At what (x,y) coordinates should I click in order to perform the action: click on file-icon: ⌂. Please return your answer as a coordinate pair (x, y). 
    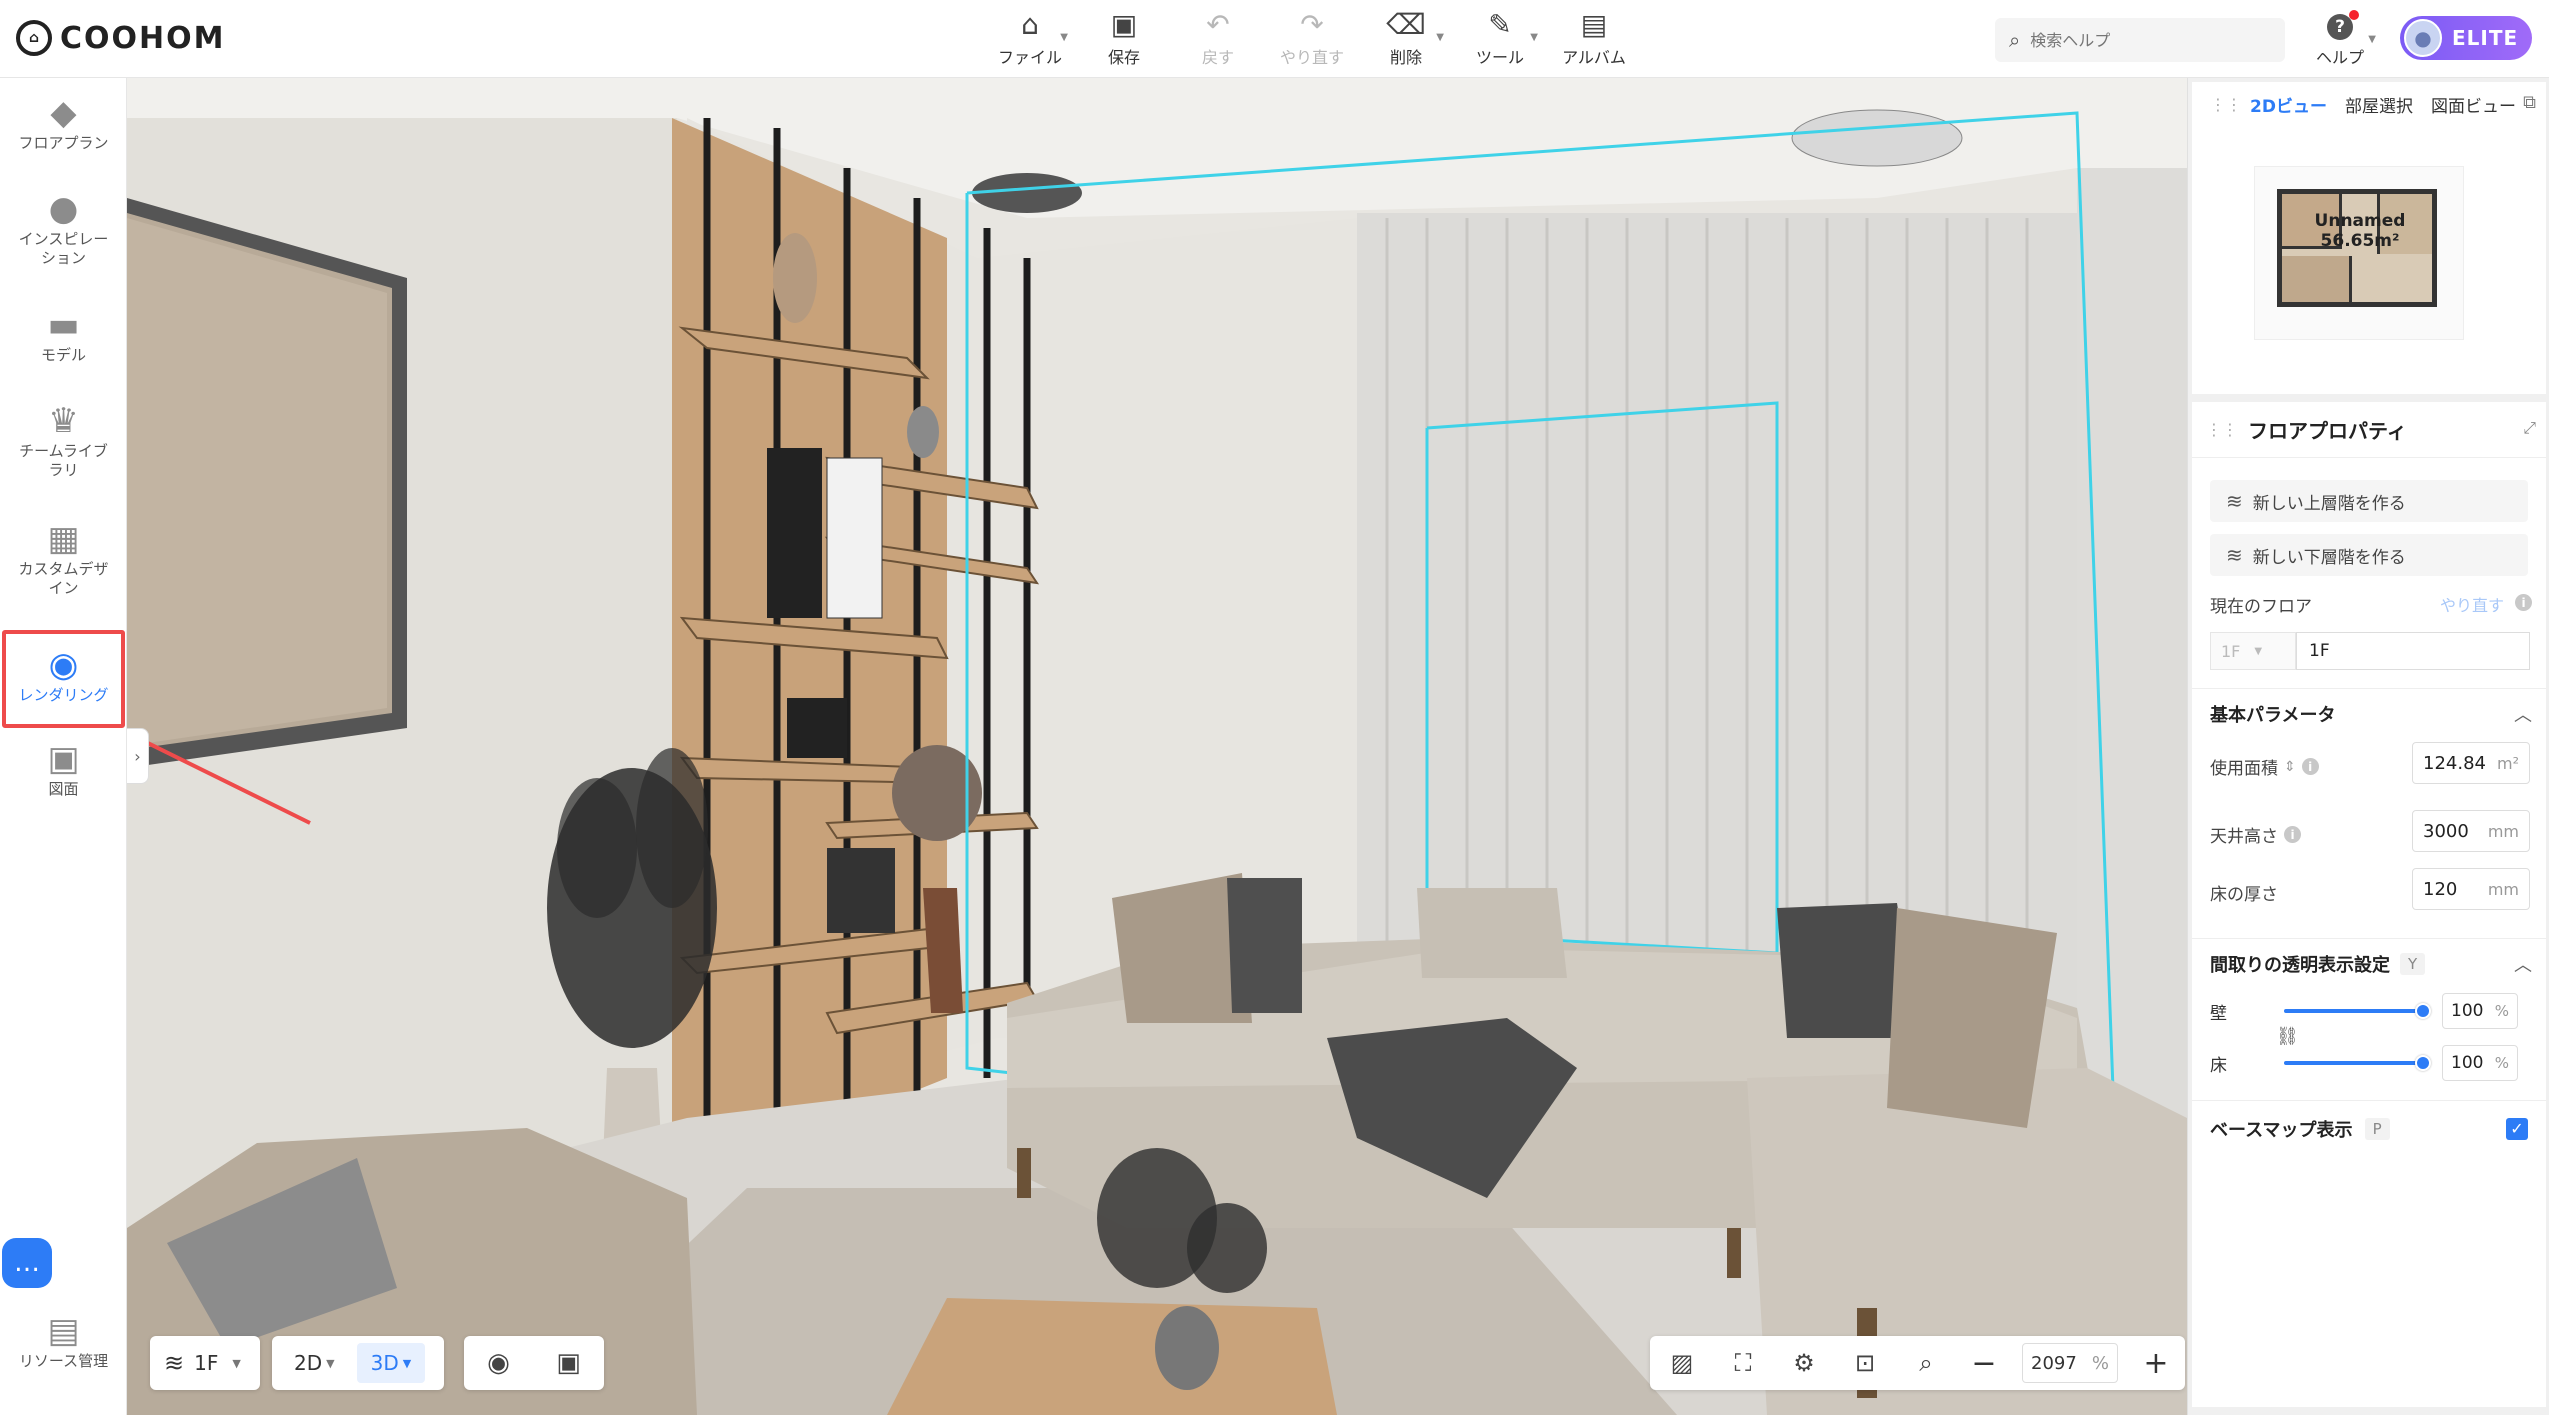
    Looking at the image, I should click on (1030, 24).